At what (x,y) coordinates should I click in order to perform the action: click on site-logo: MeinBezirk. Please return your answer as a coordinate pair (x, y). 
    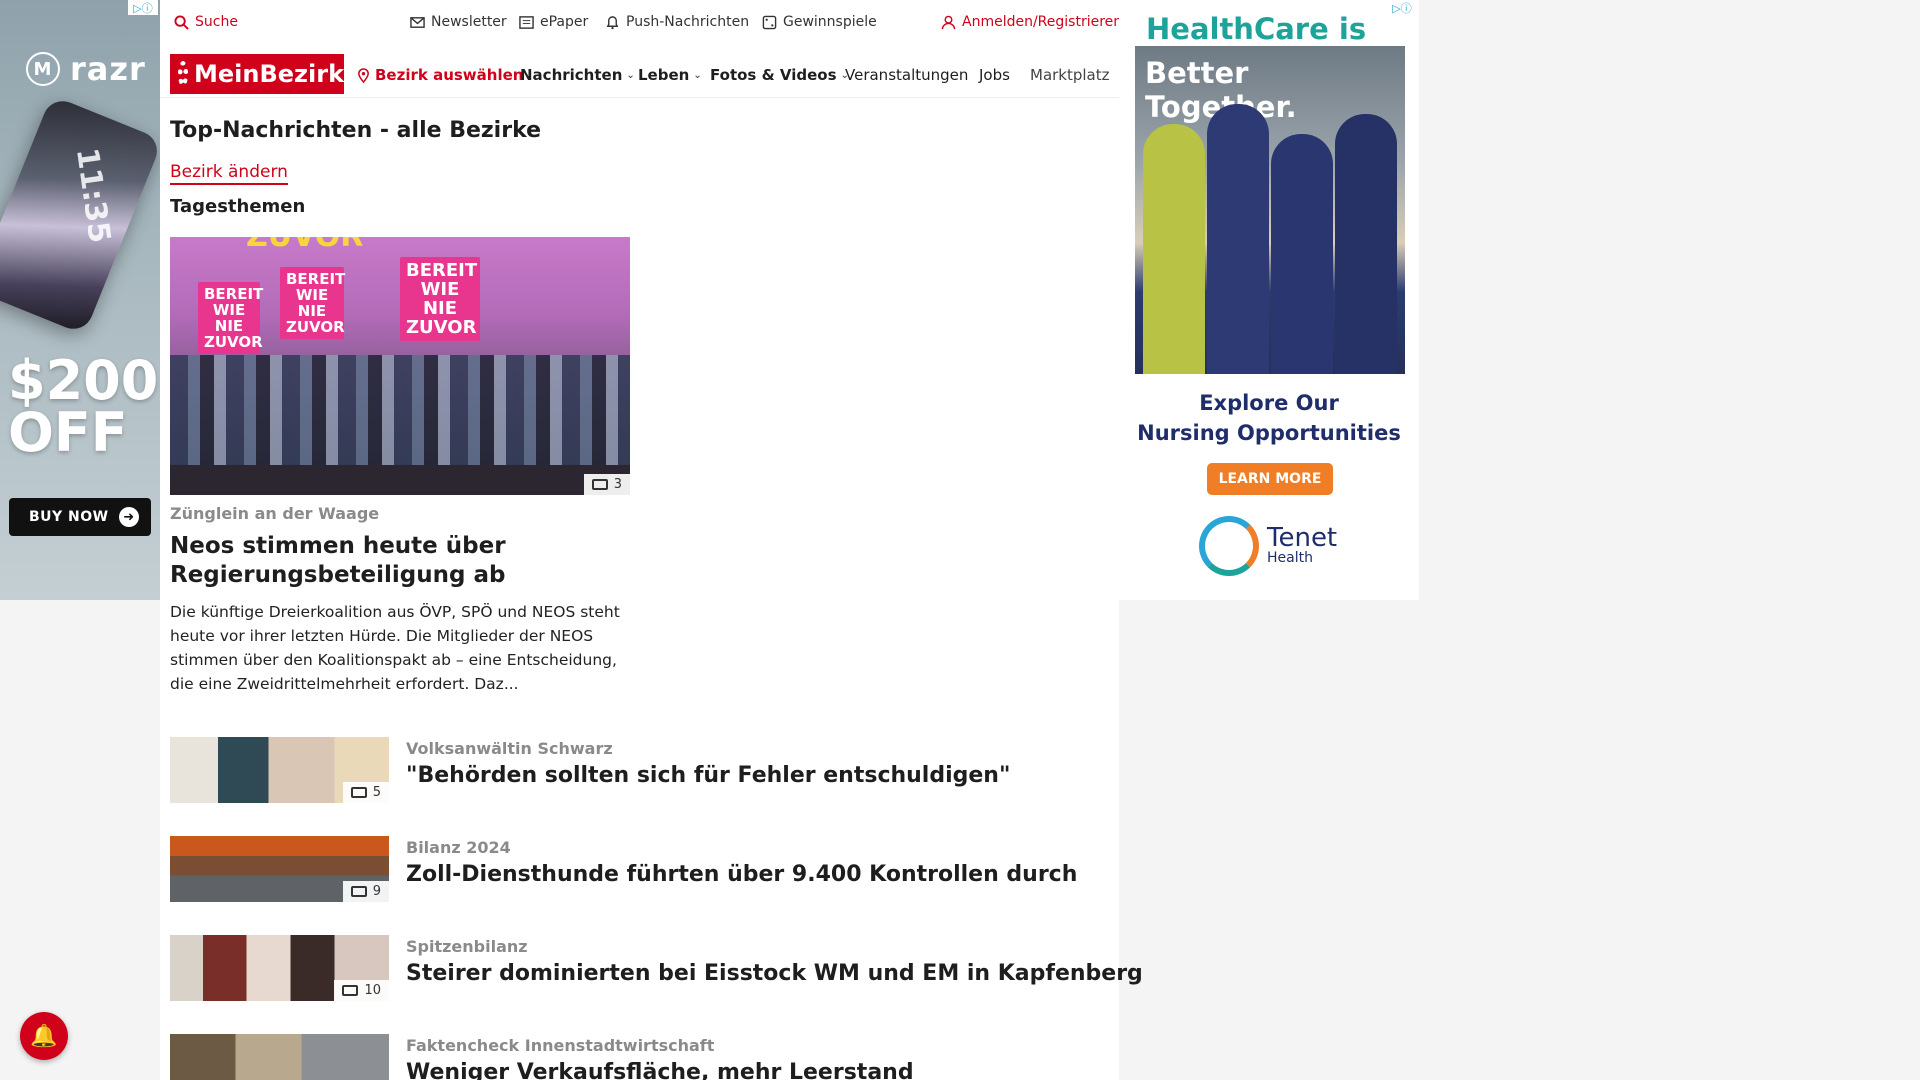
    Looking at the image, I should click on (257, 74).